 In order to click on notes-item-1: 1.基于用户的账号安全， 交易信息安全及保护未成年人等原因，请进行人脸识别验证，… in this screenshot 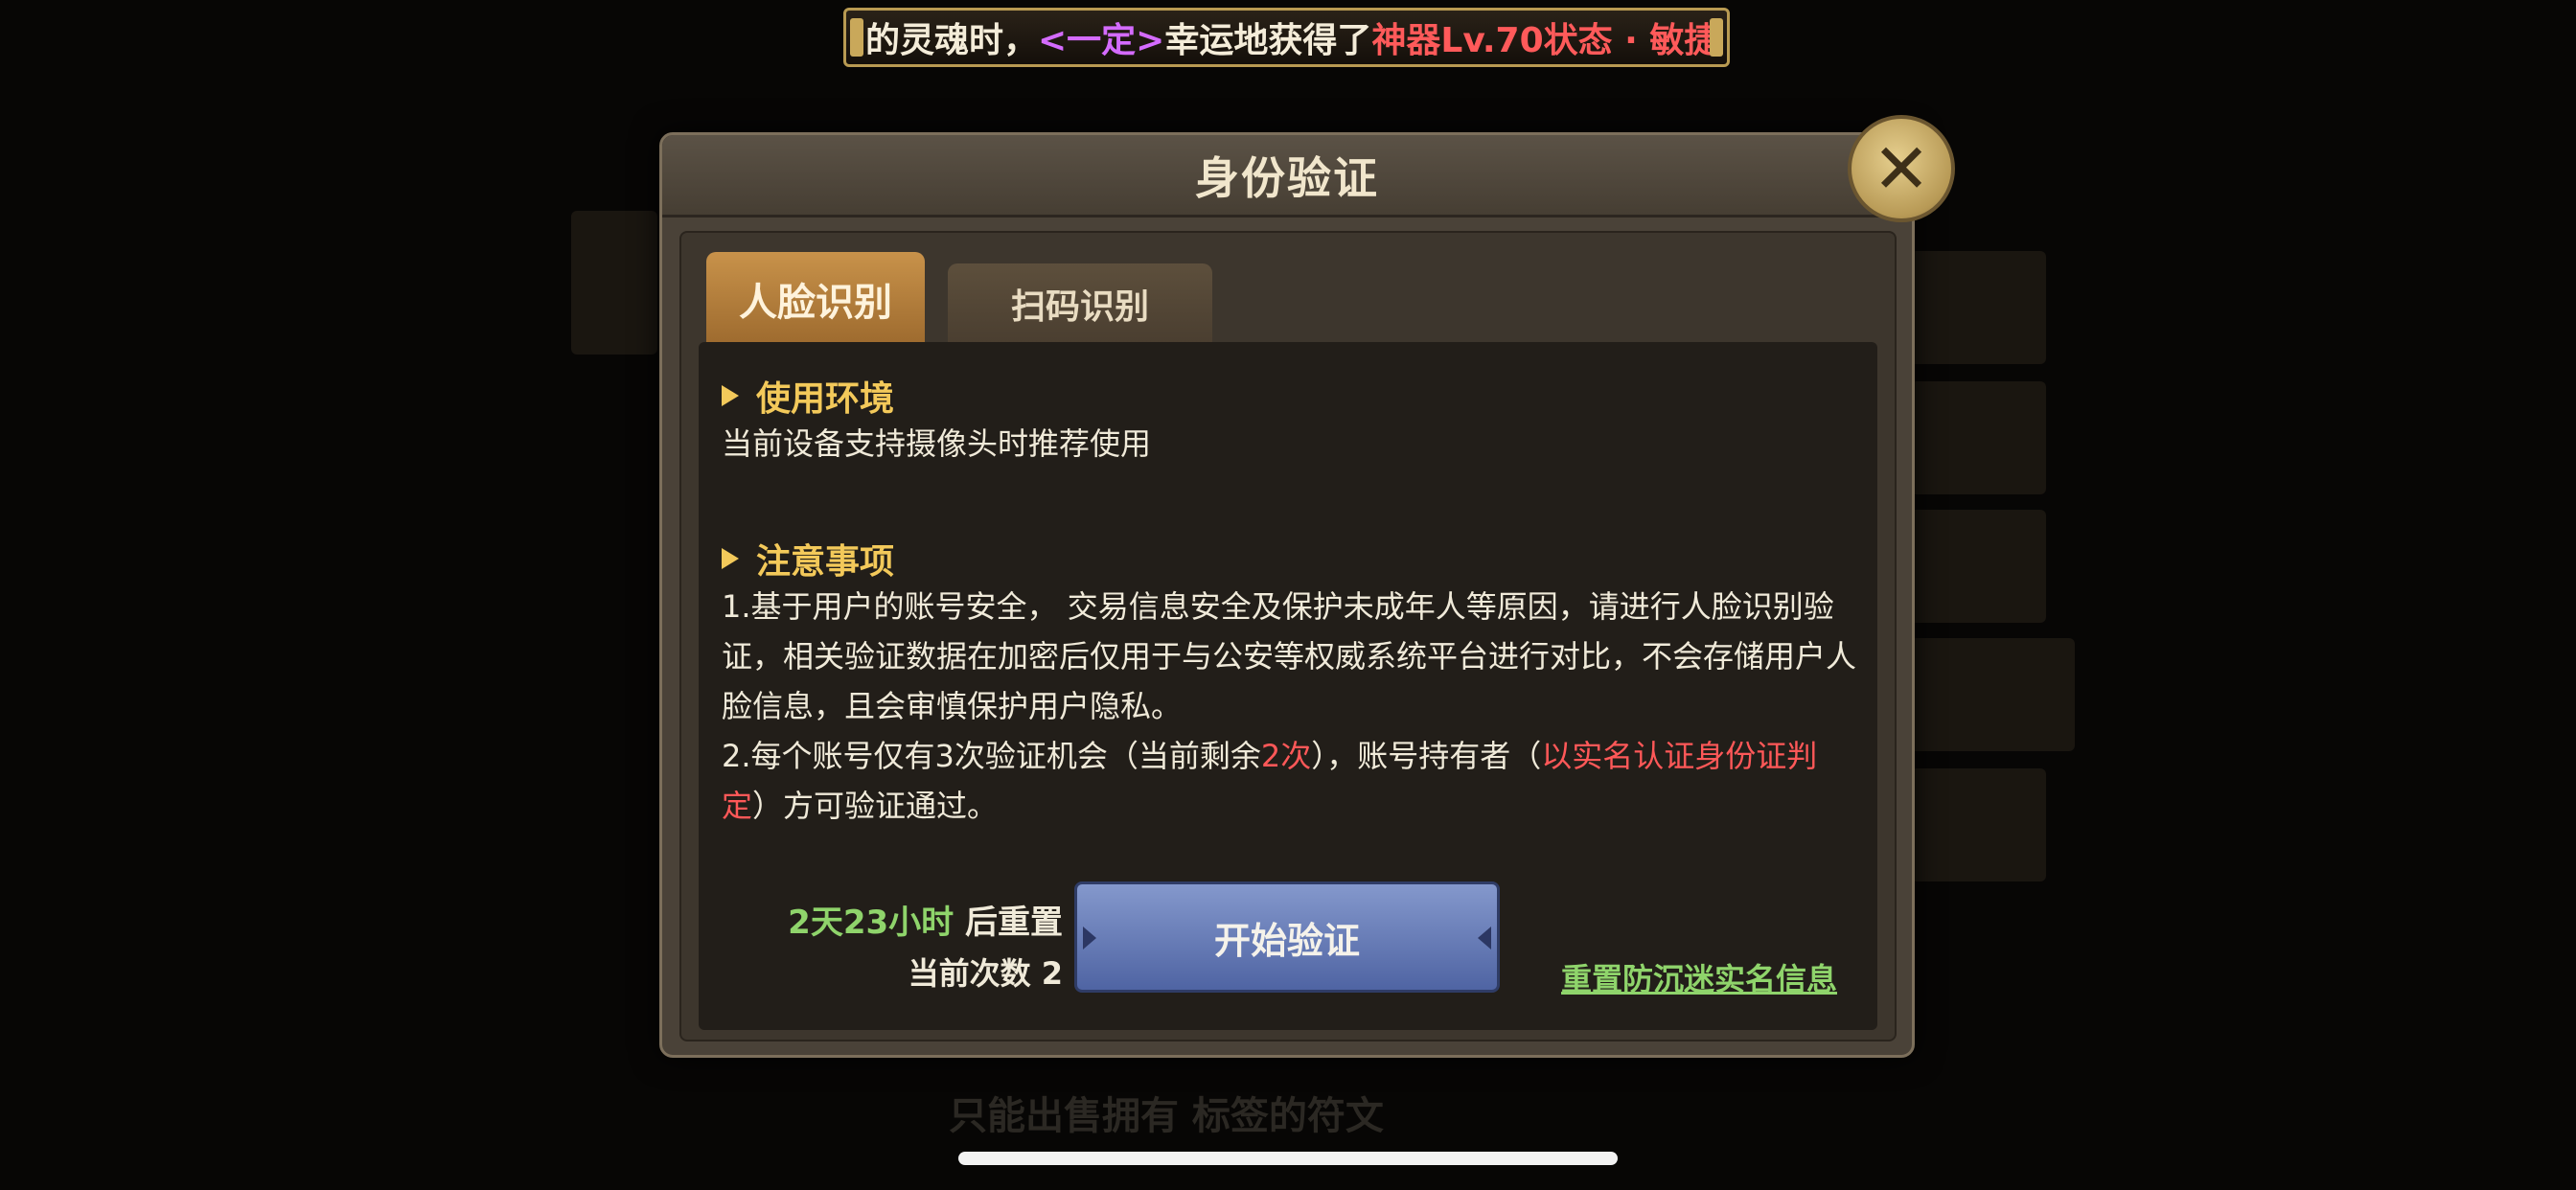, I will do `click(1289, 656)`.